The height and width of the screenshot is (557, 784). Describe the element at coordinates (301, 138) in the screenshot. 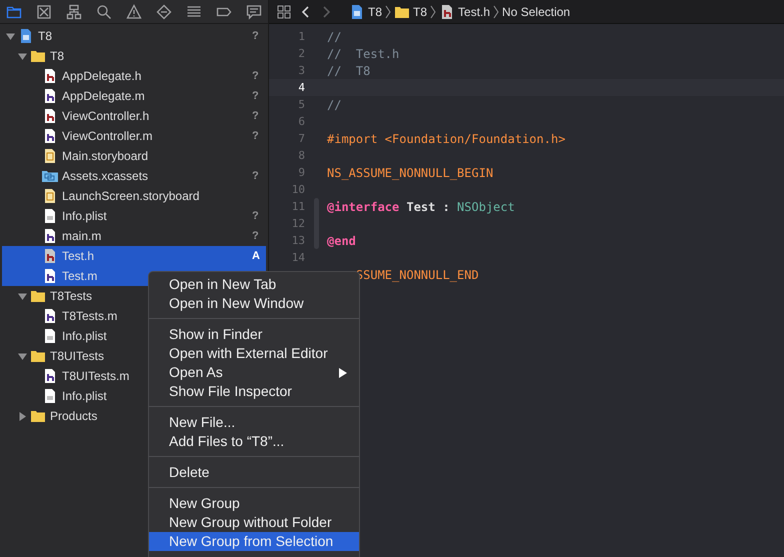

I see `line-number: 7` at that location.